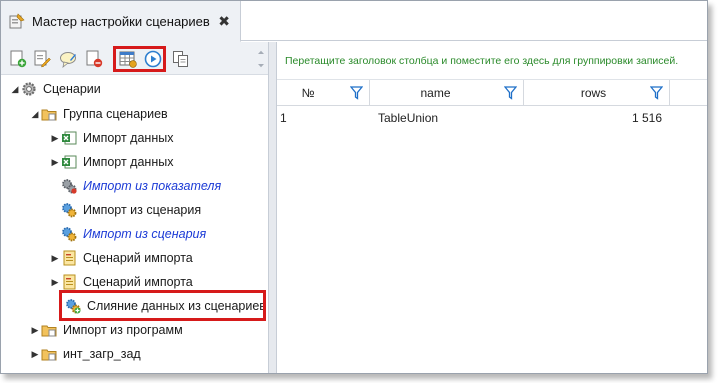 This screenshot has height=383, width=718. Describe the element at coordinates (42, 59) in the screenshot. I see `edit-icon` at that location.